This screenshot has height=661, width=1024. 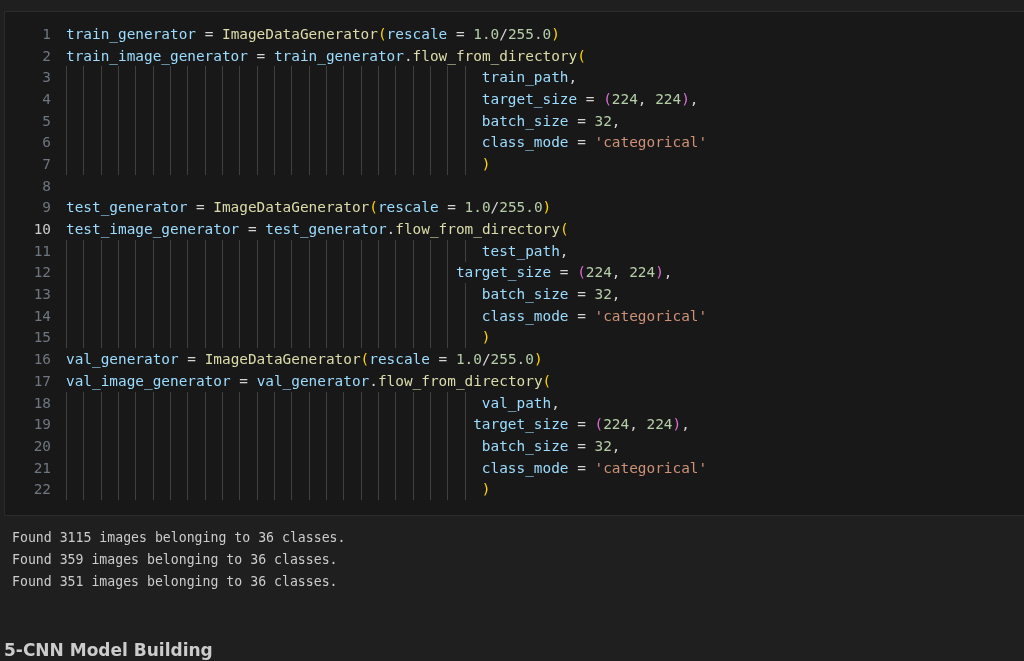 I want to click on line-number: 6, so click(x=46, y=142).